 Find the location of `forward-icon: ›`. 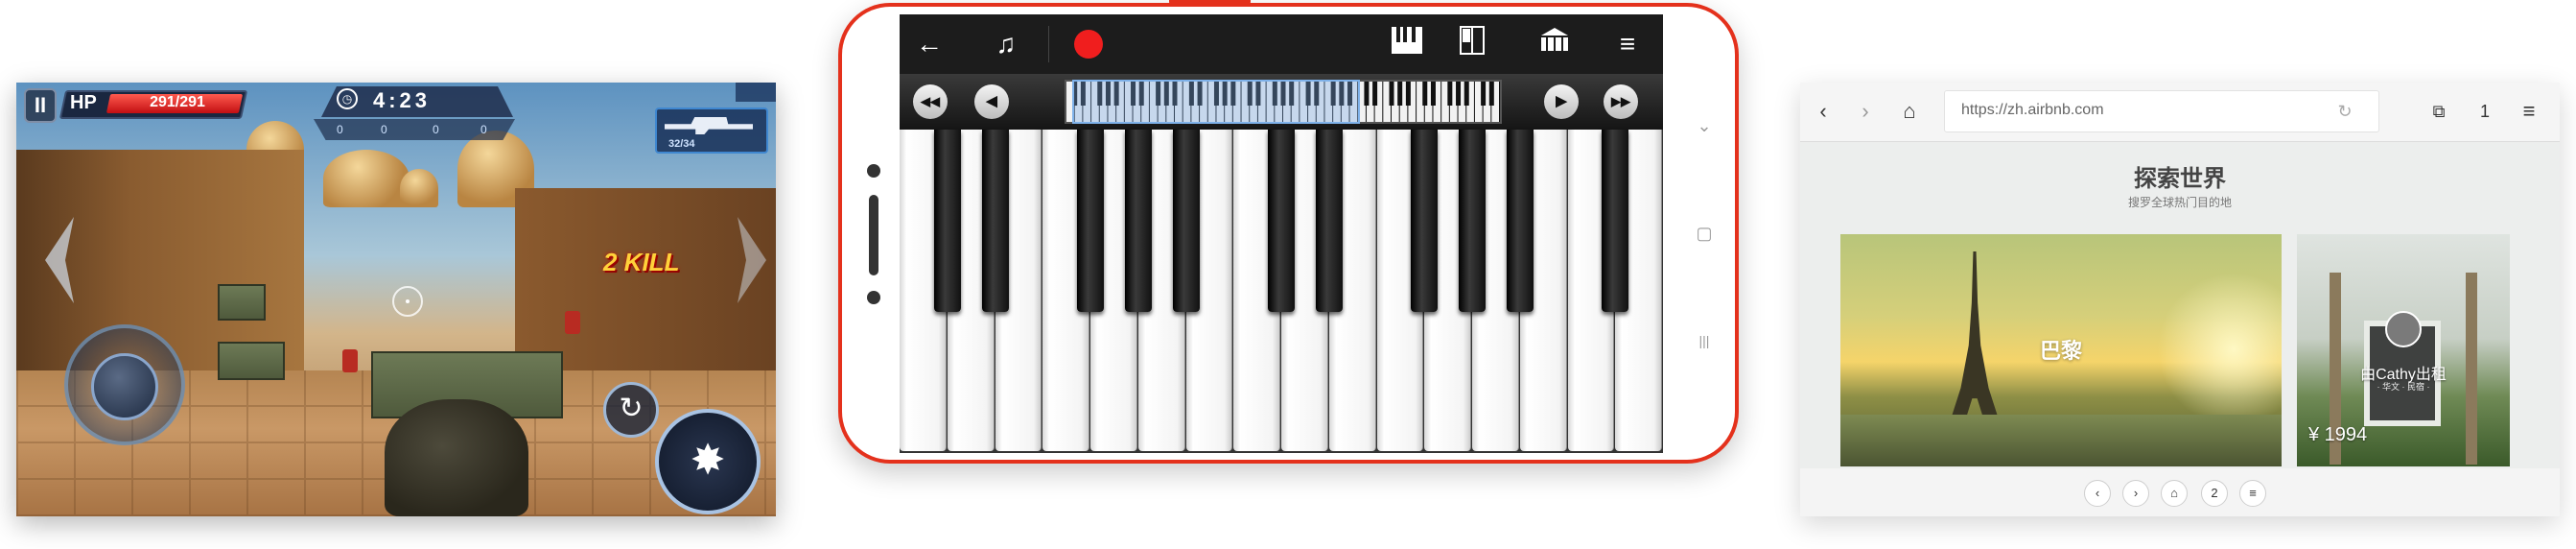

forward-icon: › is located at coordinates (1865, 111).